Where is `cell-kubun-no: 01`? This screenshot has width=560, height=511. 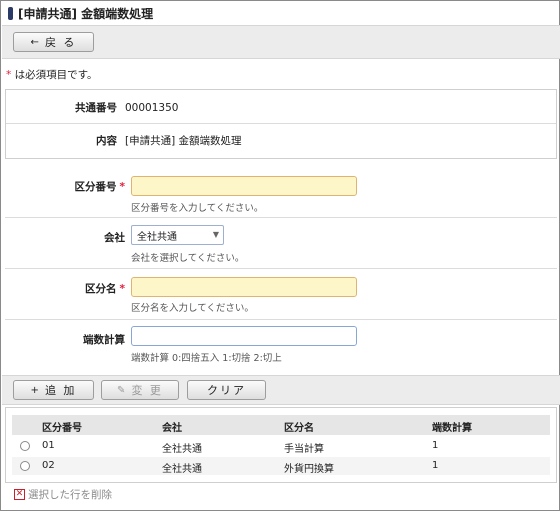 cell-kubun-no: 01 is located at coordinates (48, 445).